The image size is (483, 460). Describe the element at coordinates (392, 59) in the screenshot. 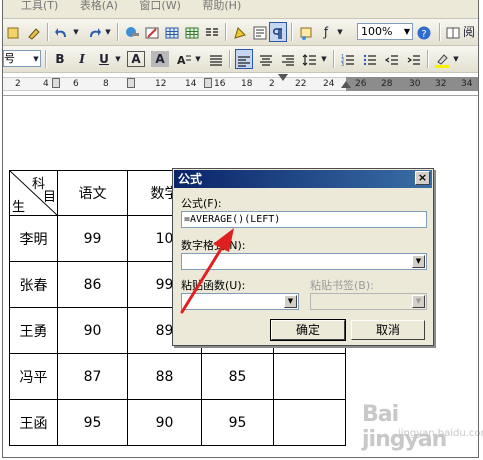

I see `decrease-indent-icon` at that location.